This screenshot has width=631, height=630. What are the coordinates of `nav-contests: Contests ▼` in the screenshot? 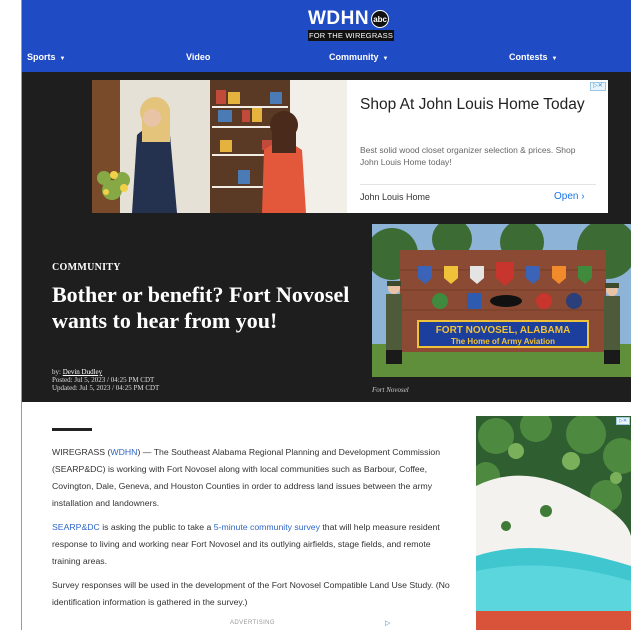 It's located at (533, 57).